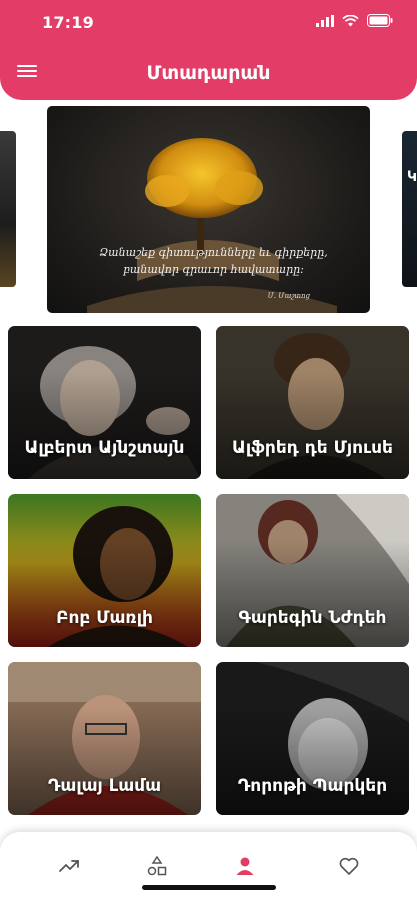 Image resolution: width=417 pixels, height=900 pixels. I want to click on author-name: Դորոթի Պարկեր, so click(312, 786).